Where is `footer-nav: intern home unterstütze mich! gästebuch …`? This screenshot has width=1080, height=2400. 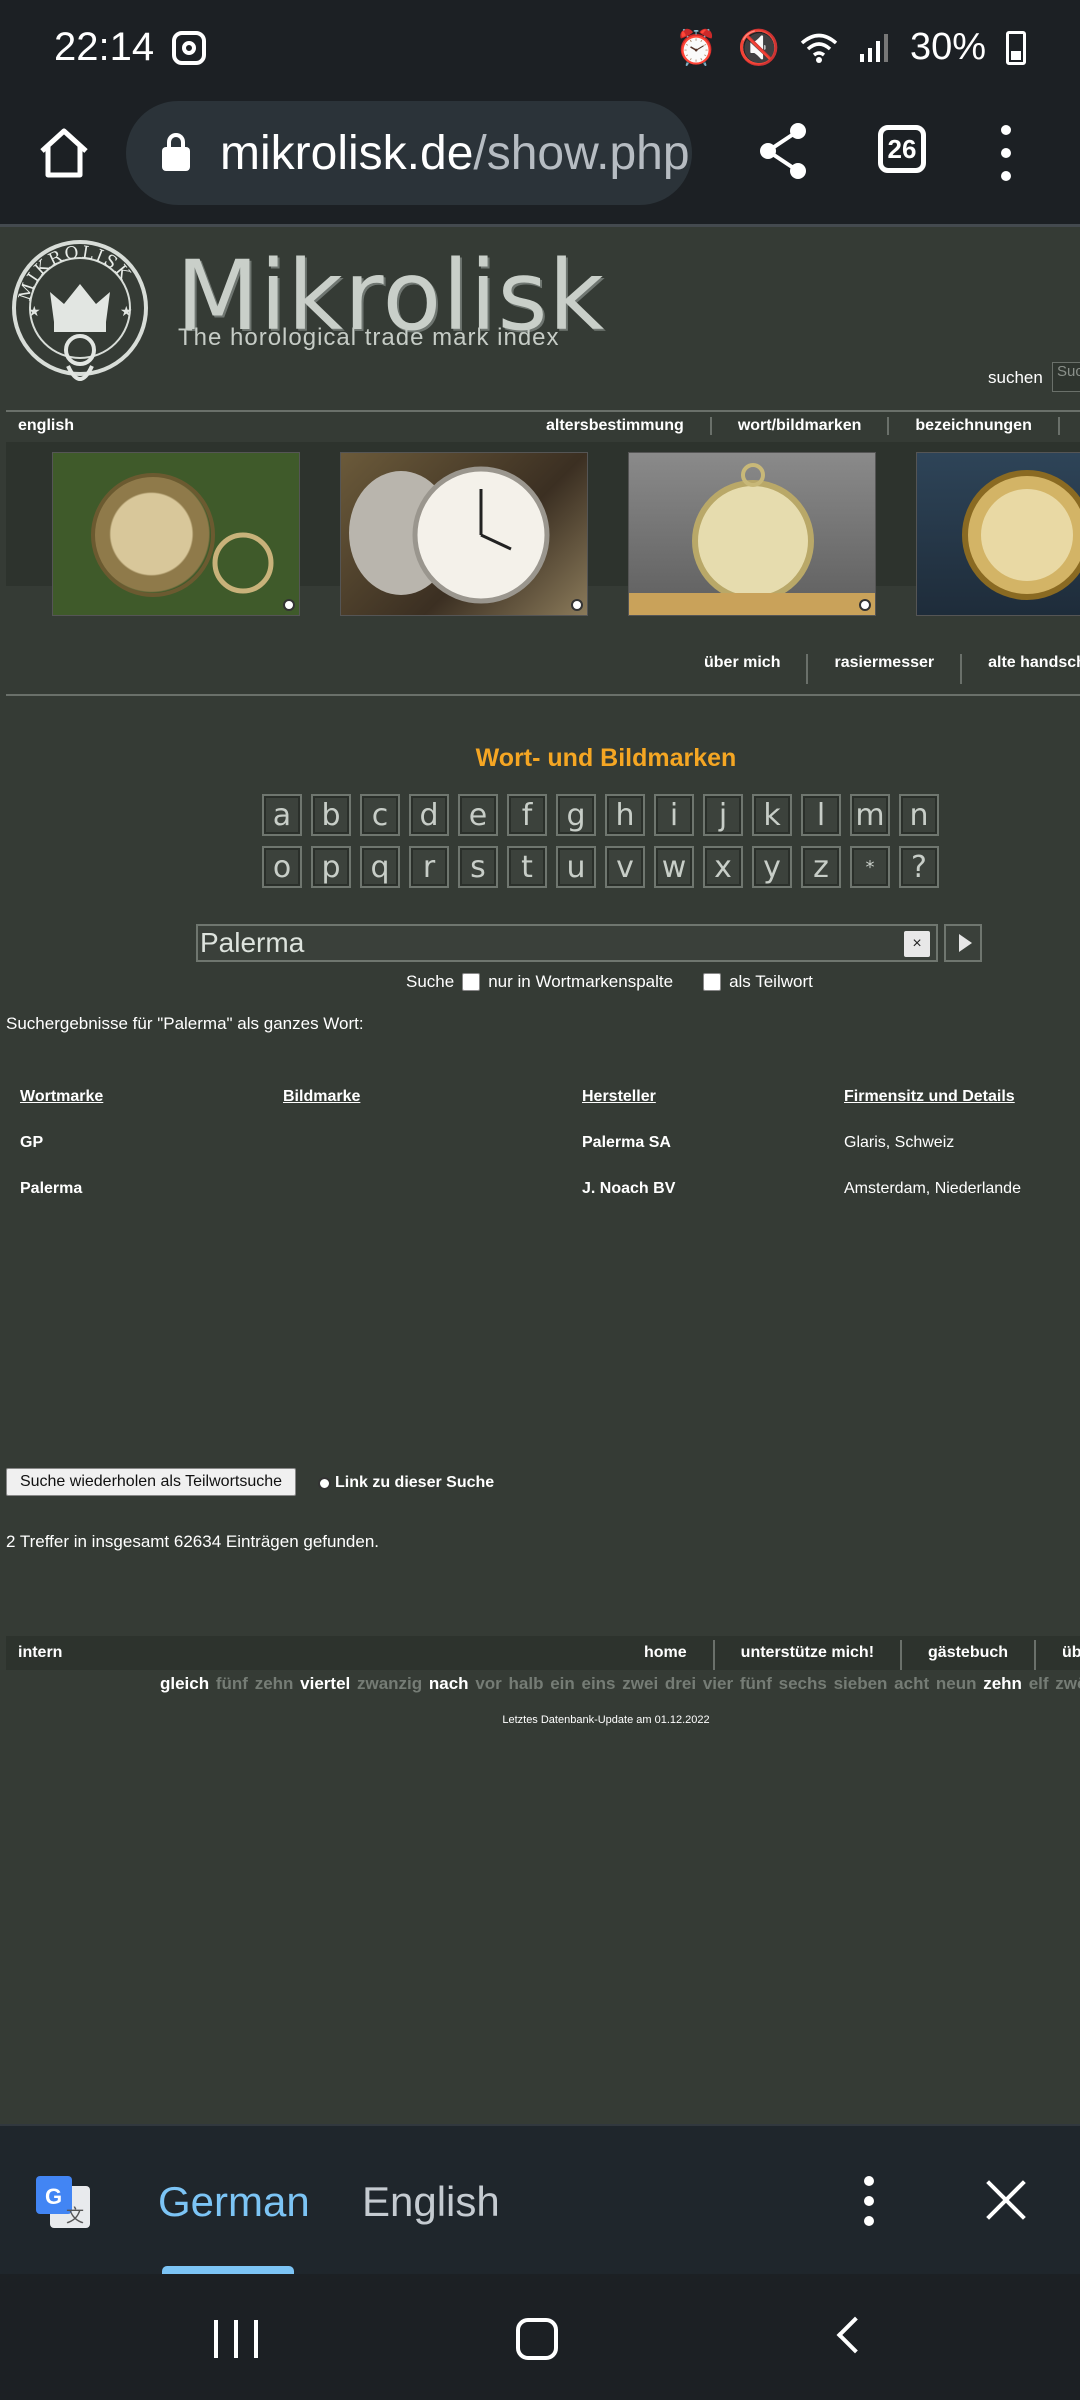
footer-nav: intern home unterstütze mich! gästebuch … is located at coordinates (543, 1653).